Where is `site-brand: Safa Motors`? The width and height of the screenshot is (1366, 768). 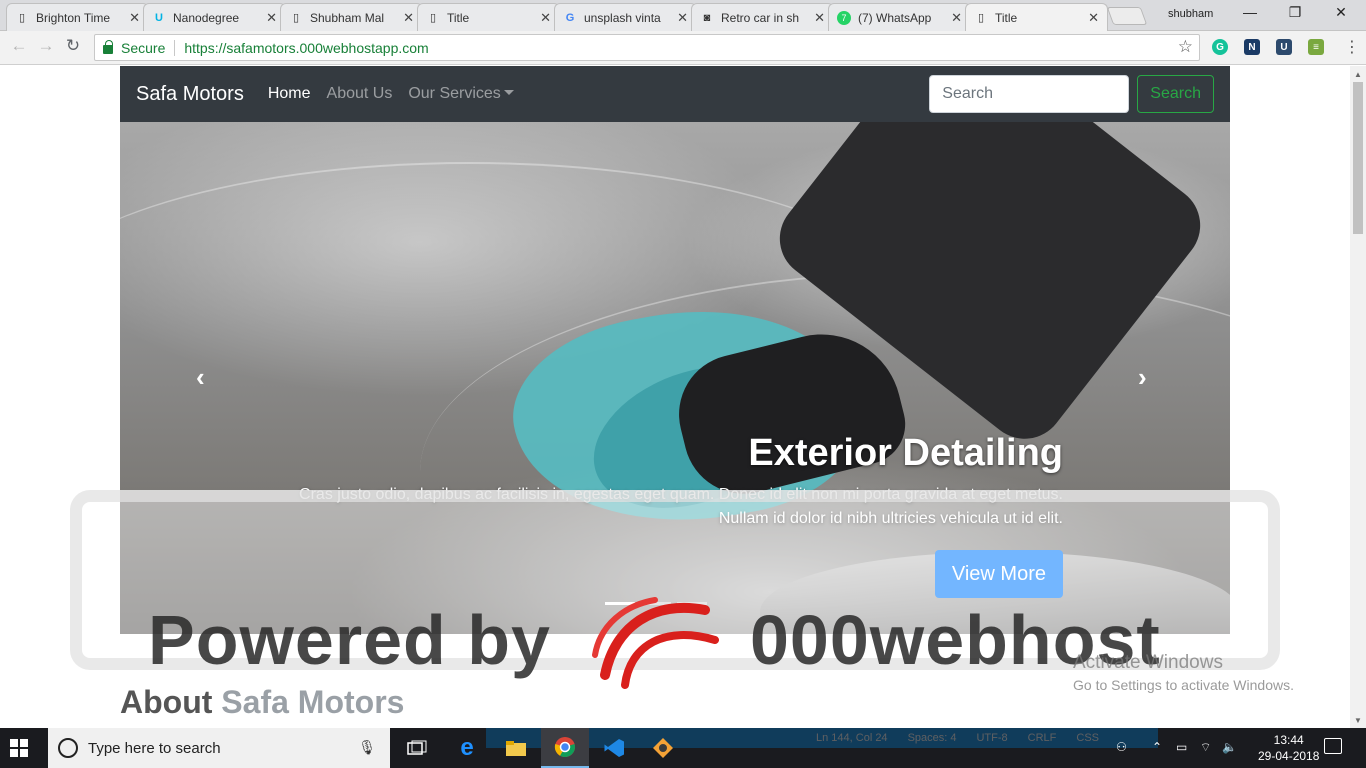 site-brand: Safa Motors is located at coordinates (190, 94).